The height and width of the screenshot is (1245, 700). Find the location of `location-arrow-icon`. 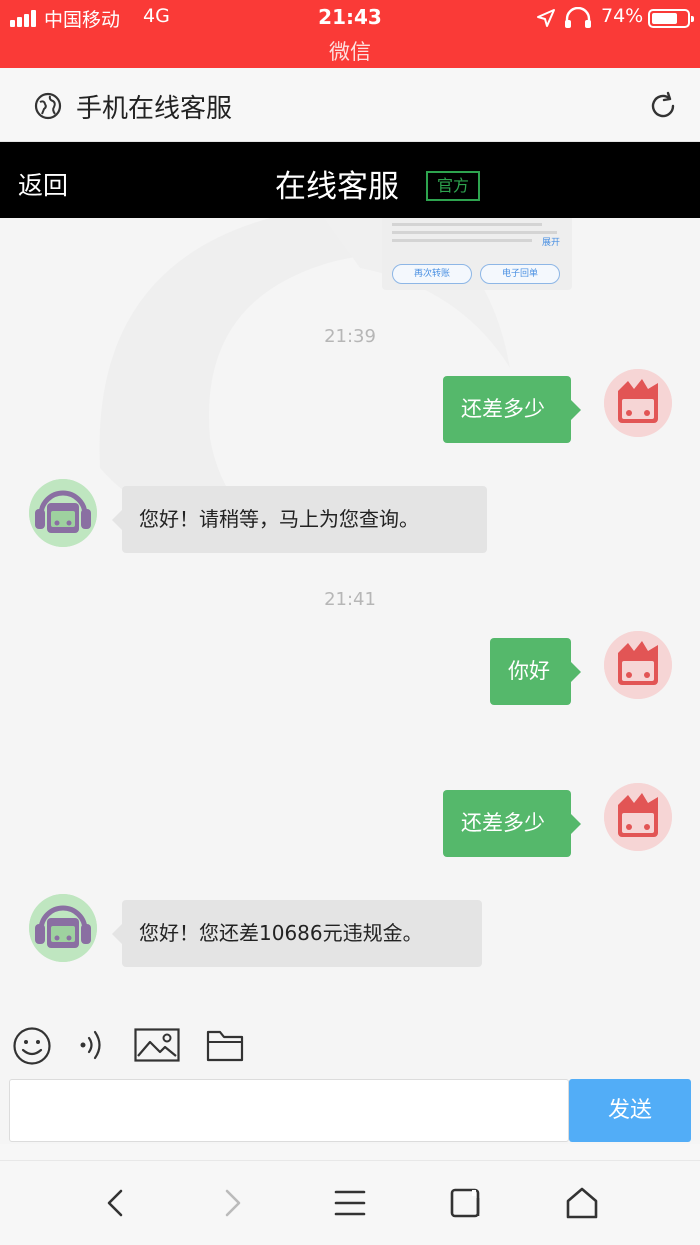

location-arrow-icon is located at coordinates (546, 18).